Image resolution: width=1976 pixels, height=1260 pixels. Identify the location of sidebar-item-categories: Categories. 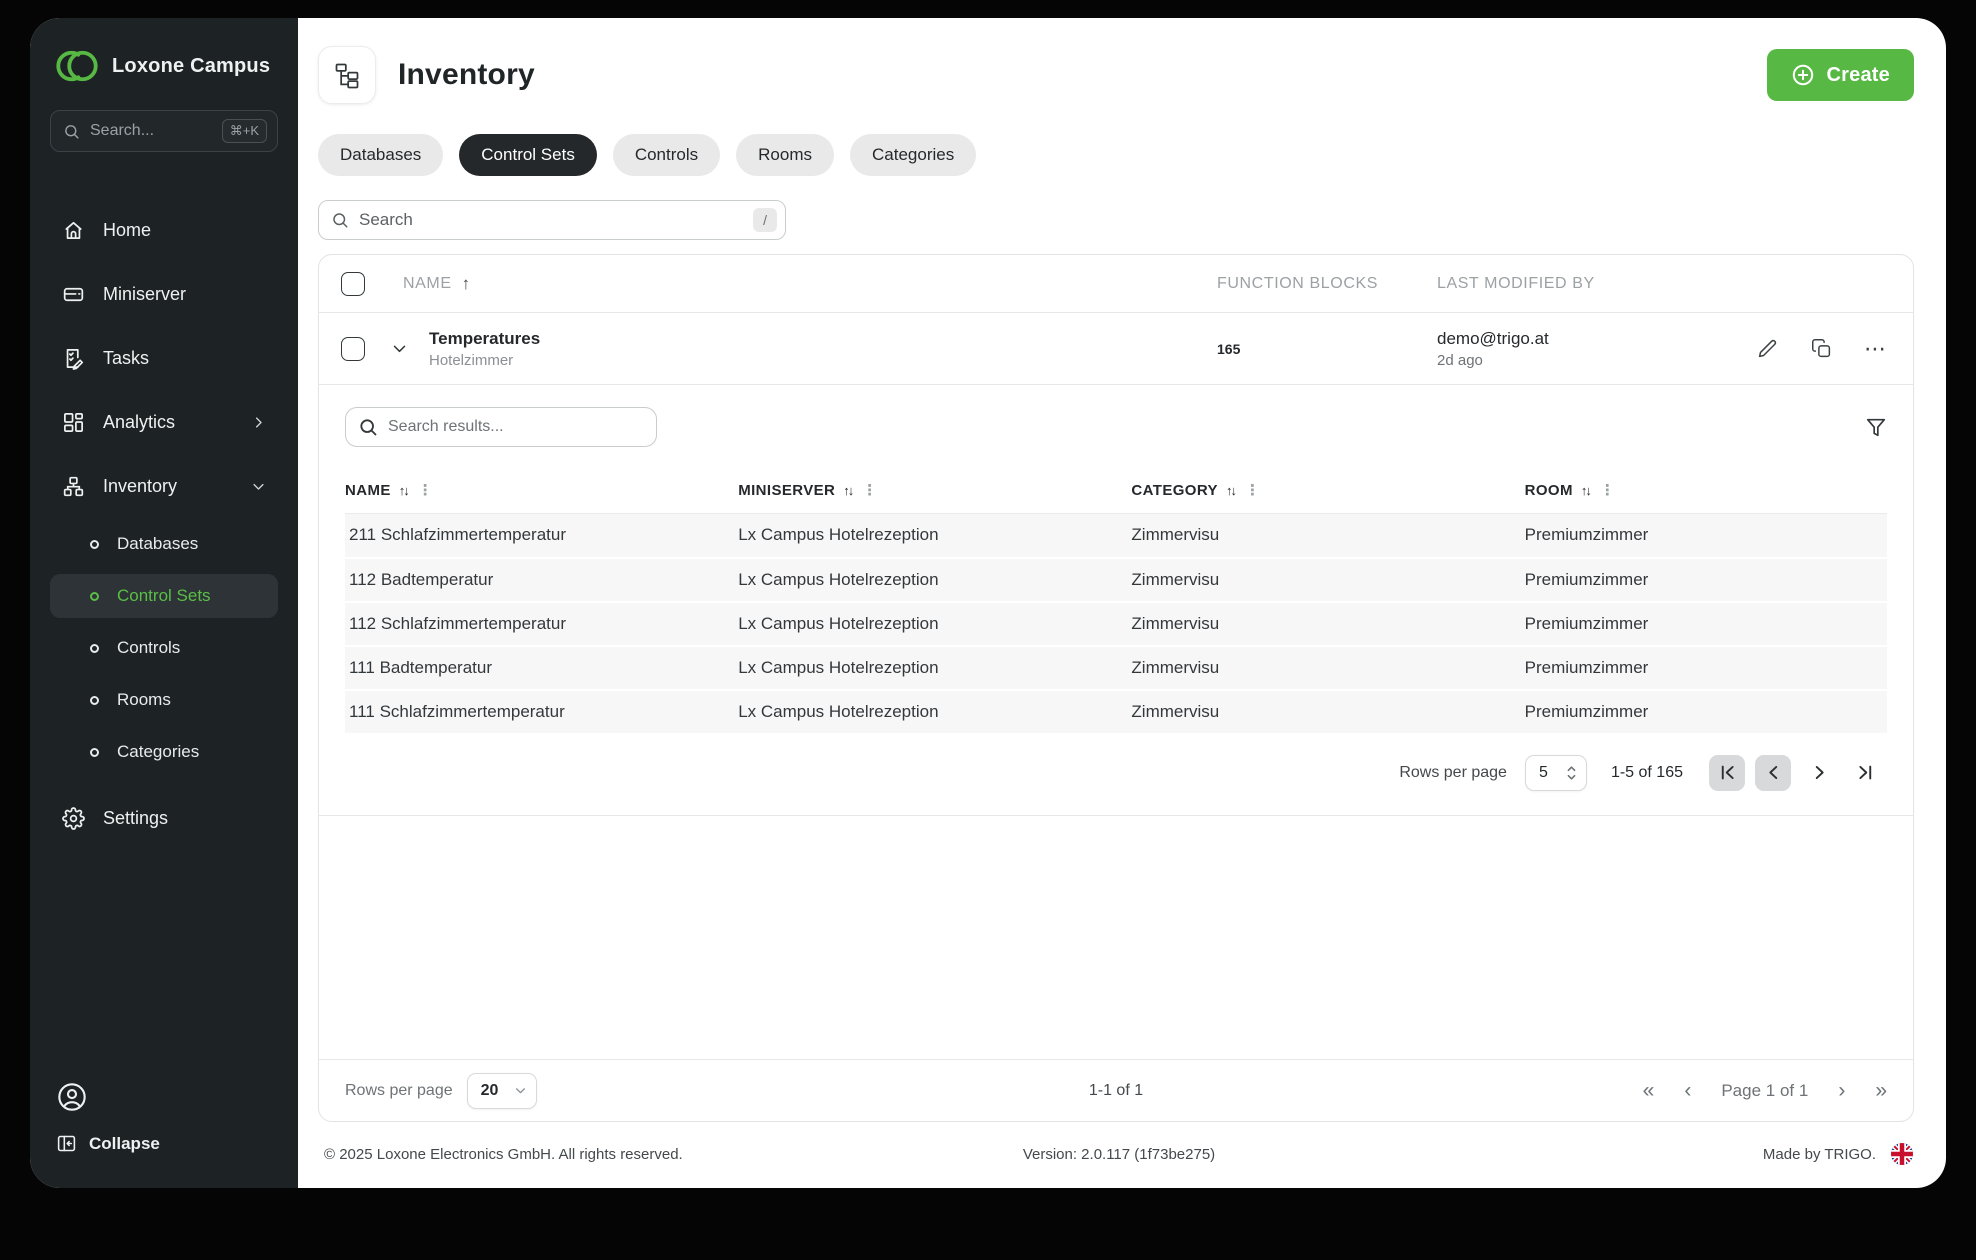
(164, 752).